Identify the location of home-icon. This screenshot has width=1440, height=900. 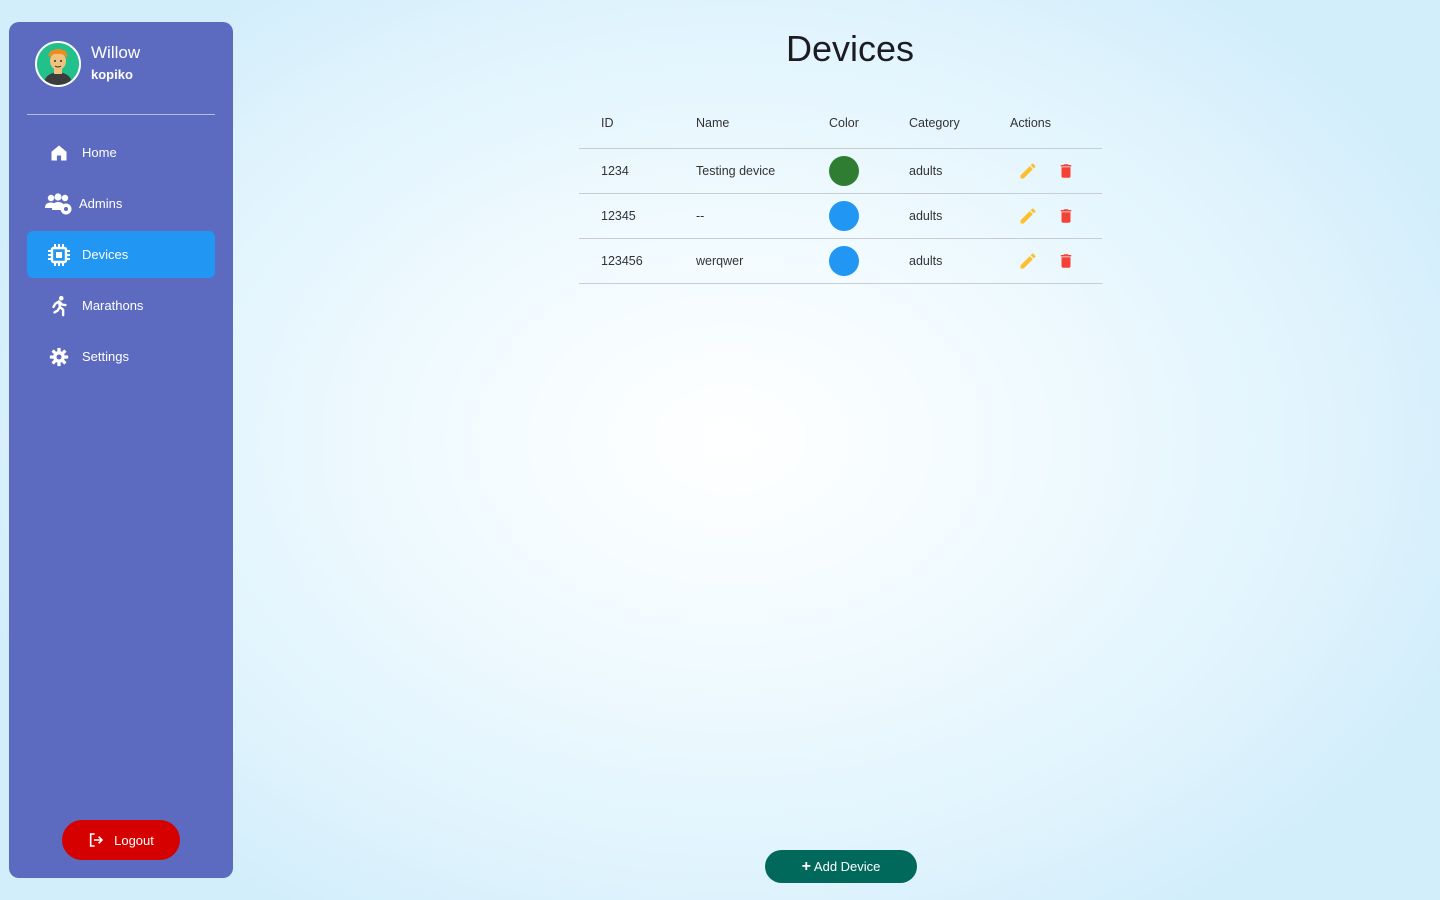
(59, 153).